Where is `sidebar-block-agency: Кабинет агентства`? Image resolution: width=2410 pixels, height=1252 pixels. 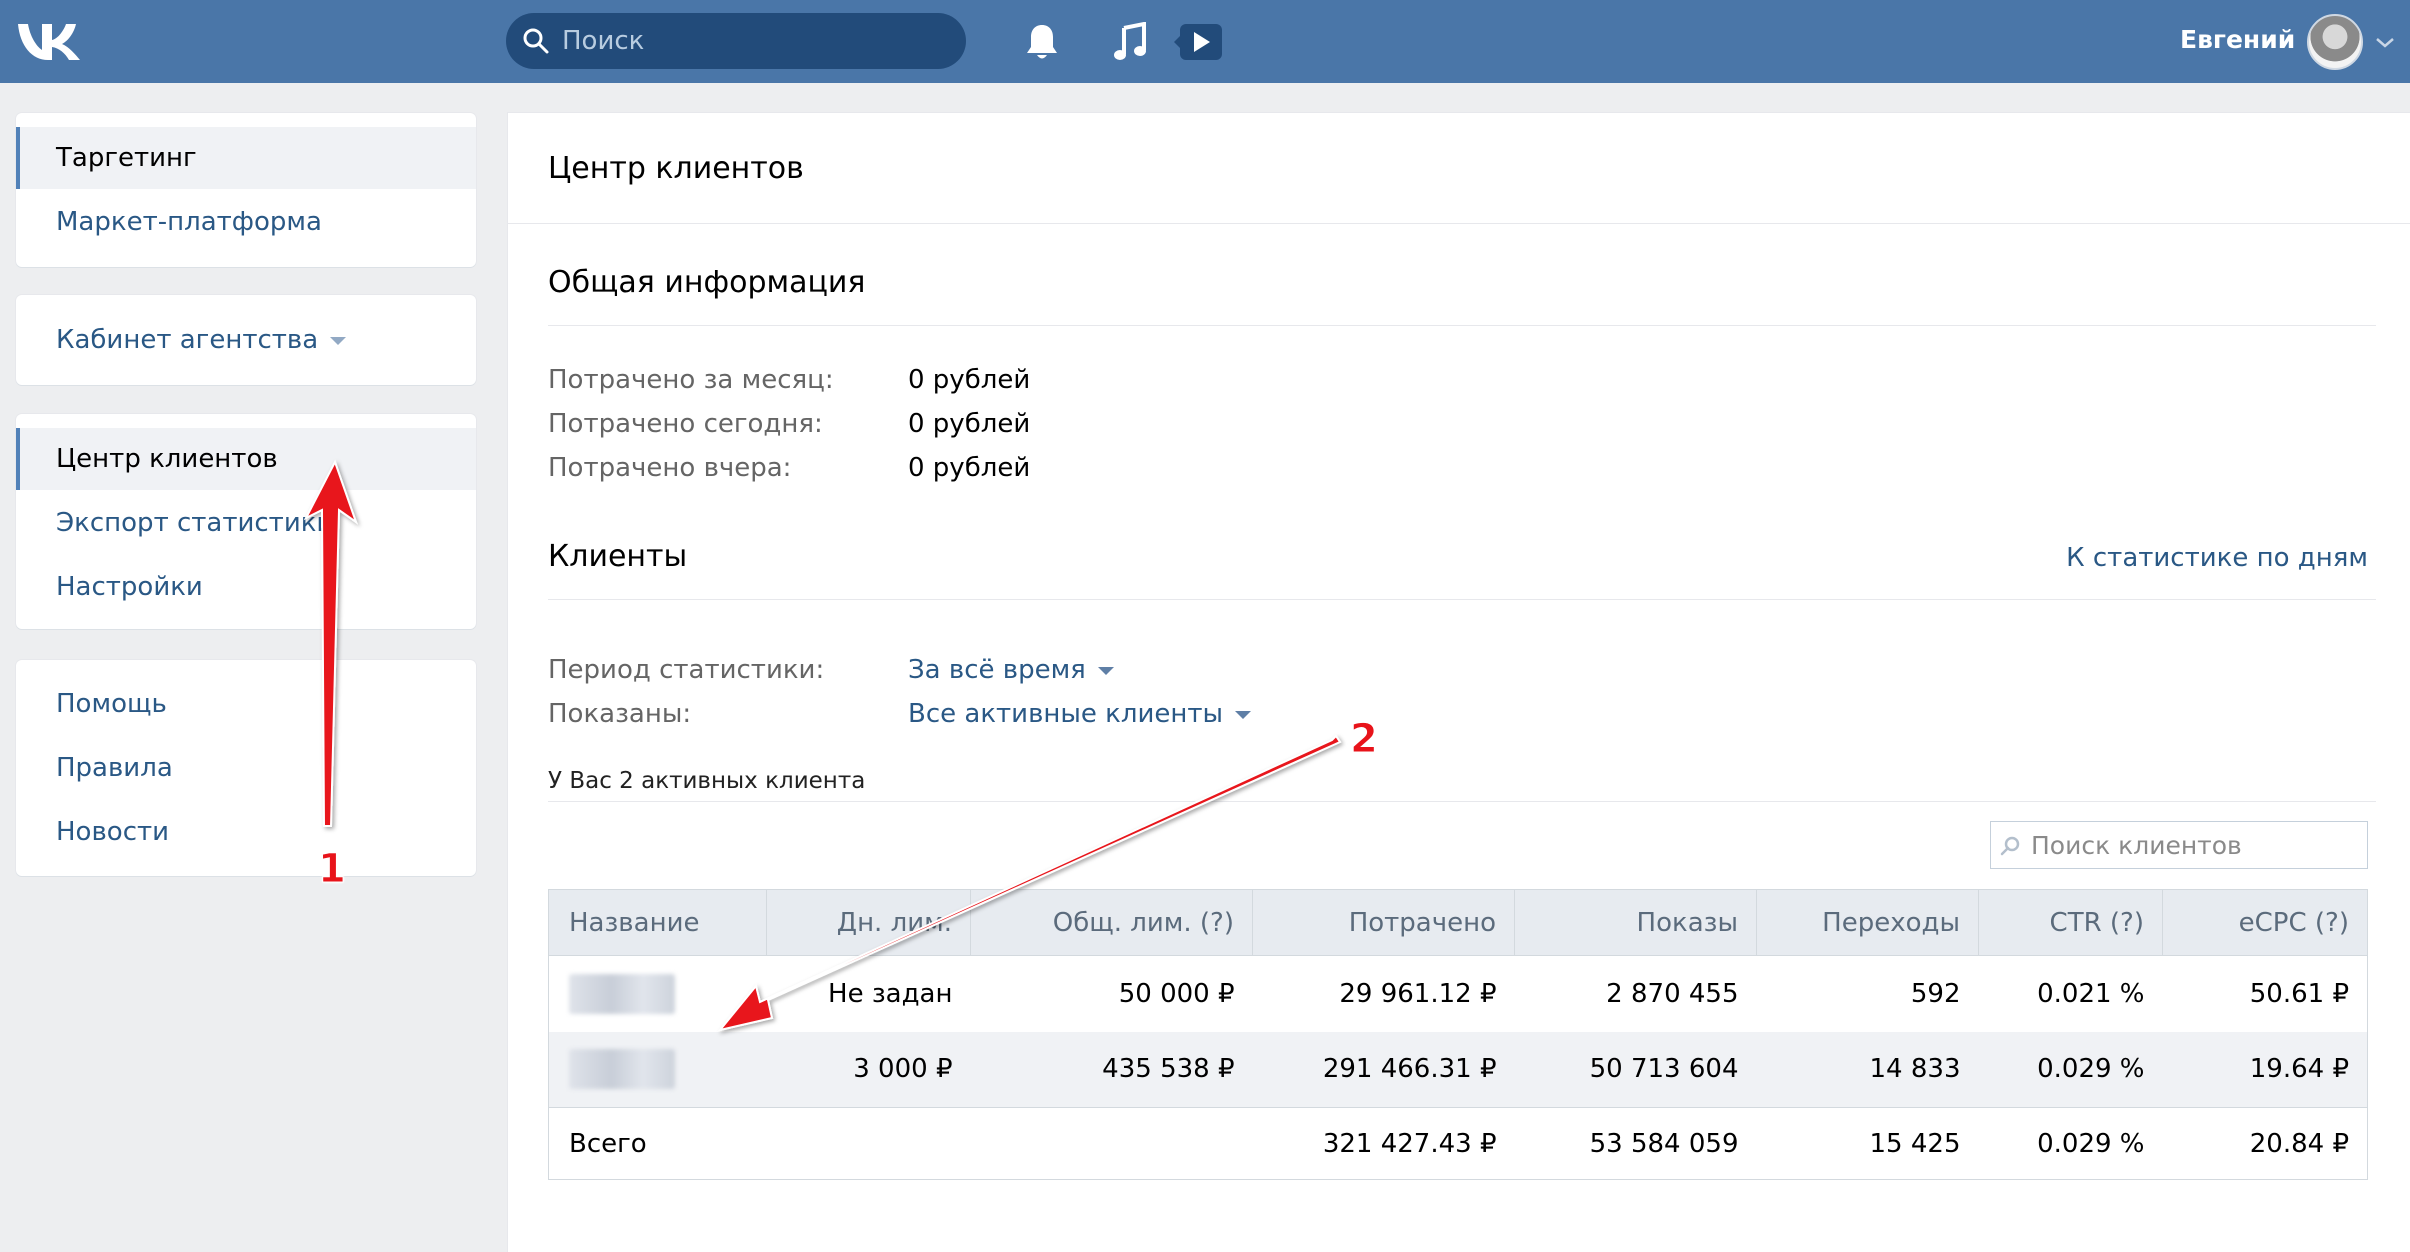 sidebar-block-agency: Кабинет агентства is located at coordinates (246, 340).